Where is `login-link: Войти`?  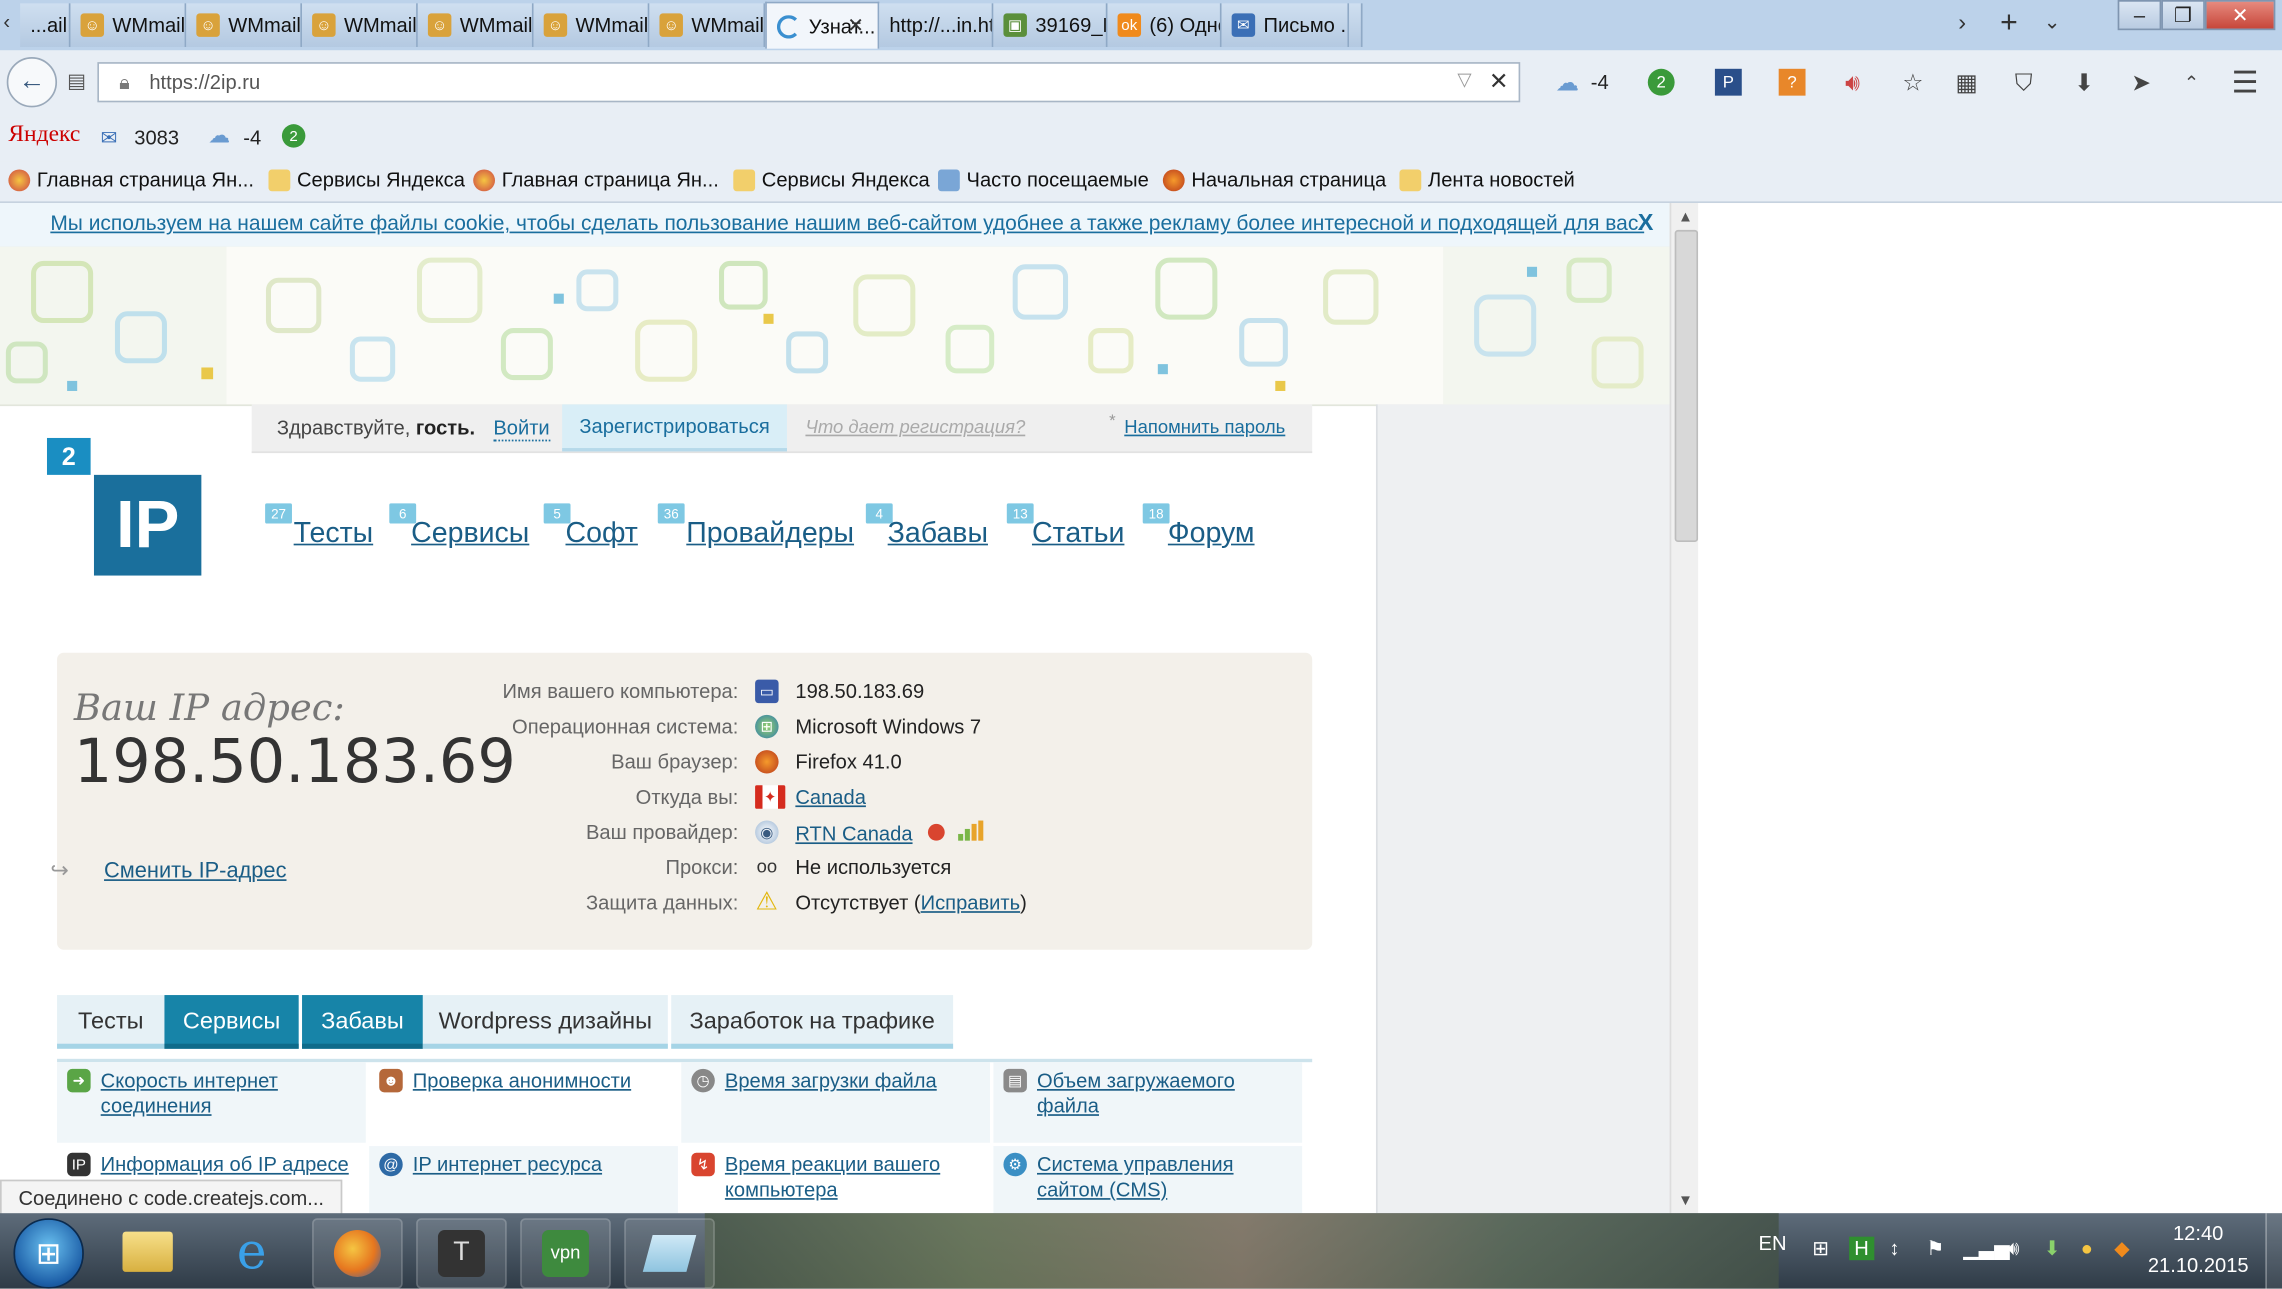
login-link: Войти is located at coordinates (521, 429).